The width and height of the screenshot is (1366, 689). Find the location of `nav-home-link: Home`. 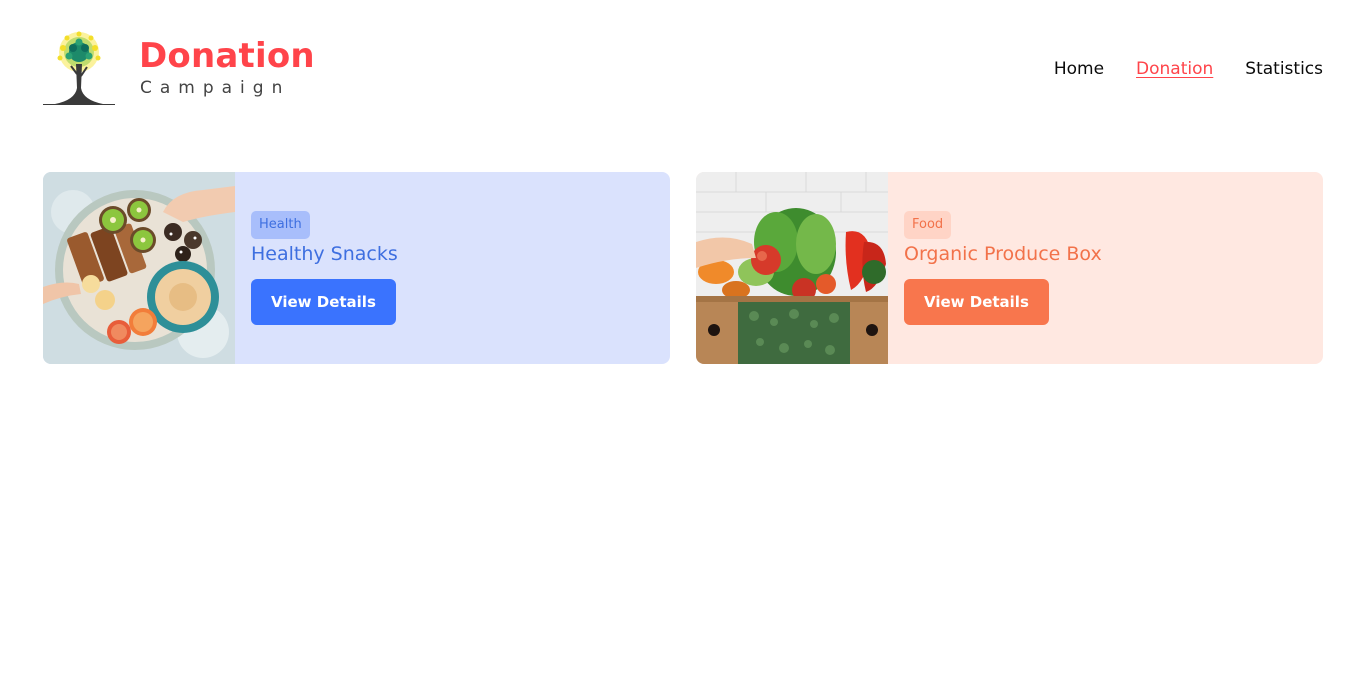

nav-home-link: Home is located at coordinates (1079, 69).